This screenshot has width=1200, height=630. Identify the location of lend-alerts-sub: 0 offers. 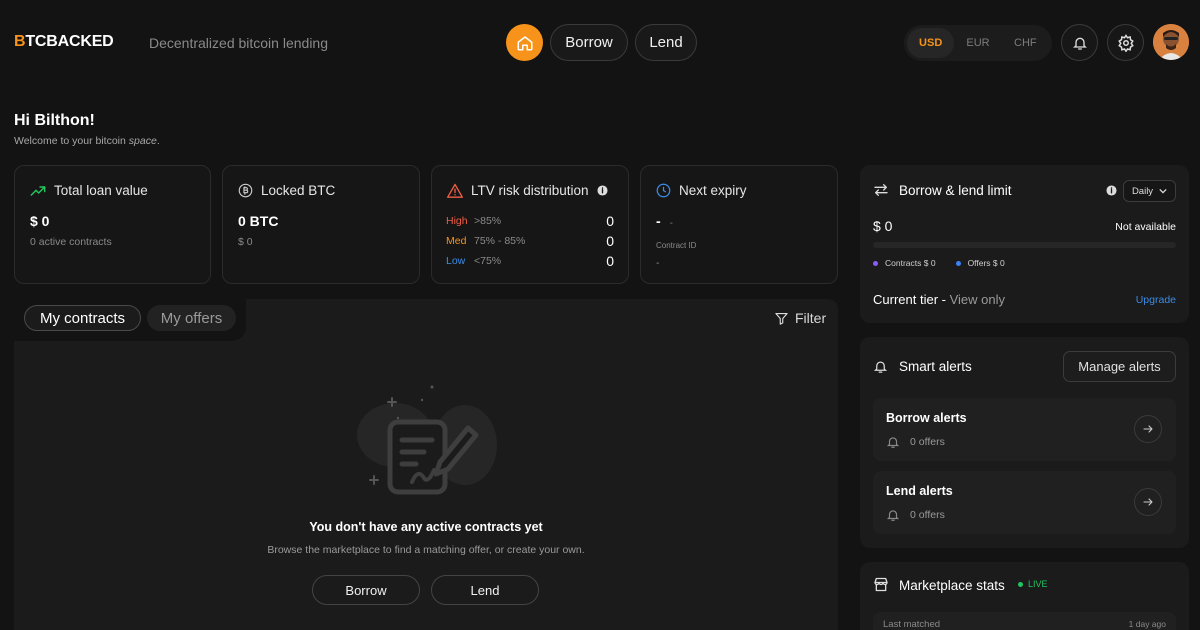
(915, 515).